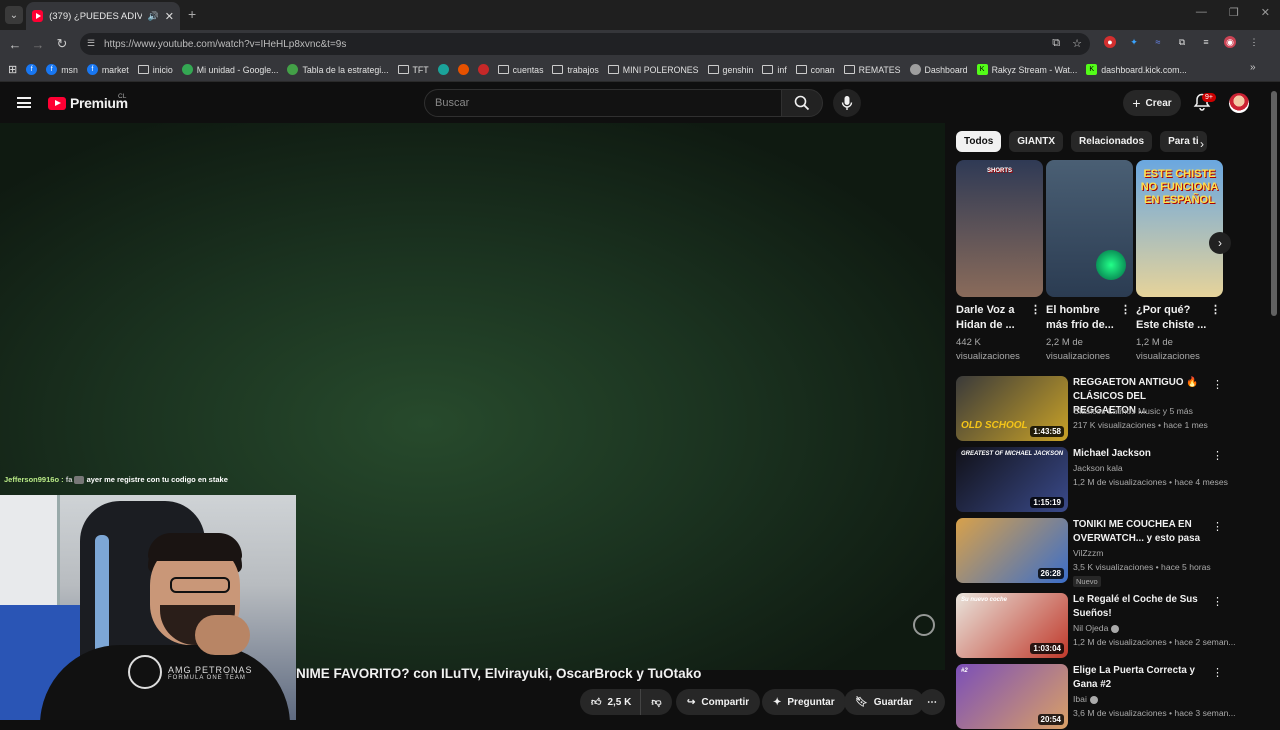 The width and height of the screenshot is (1280, 730). What do you see at coordinates (884, 702) in the screenshot?
I see `save-button: 🔖︎ Guardar` at bounding box center [884, 702].